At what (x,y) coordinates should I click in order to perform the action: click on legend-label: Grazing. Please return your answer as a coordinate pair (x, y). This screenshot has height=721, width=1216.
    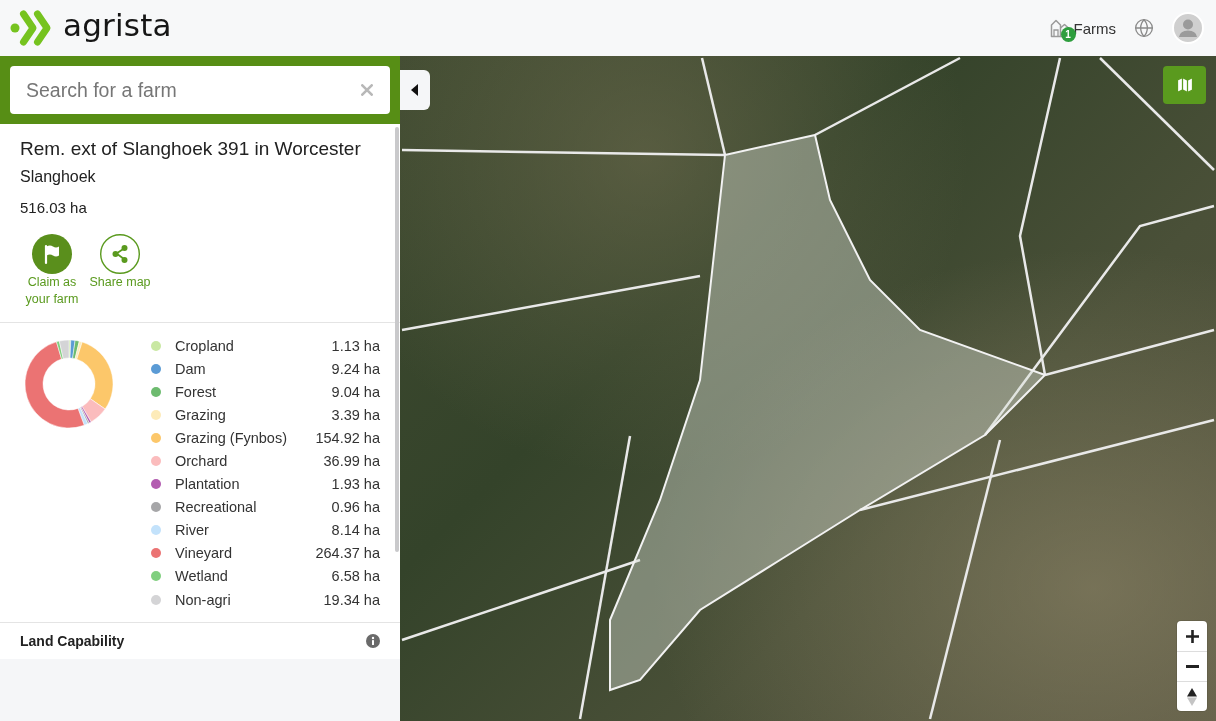
    Looking at the image, I should click on (201, 414).